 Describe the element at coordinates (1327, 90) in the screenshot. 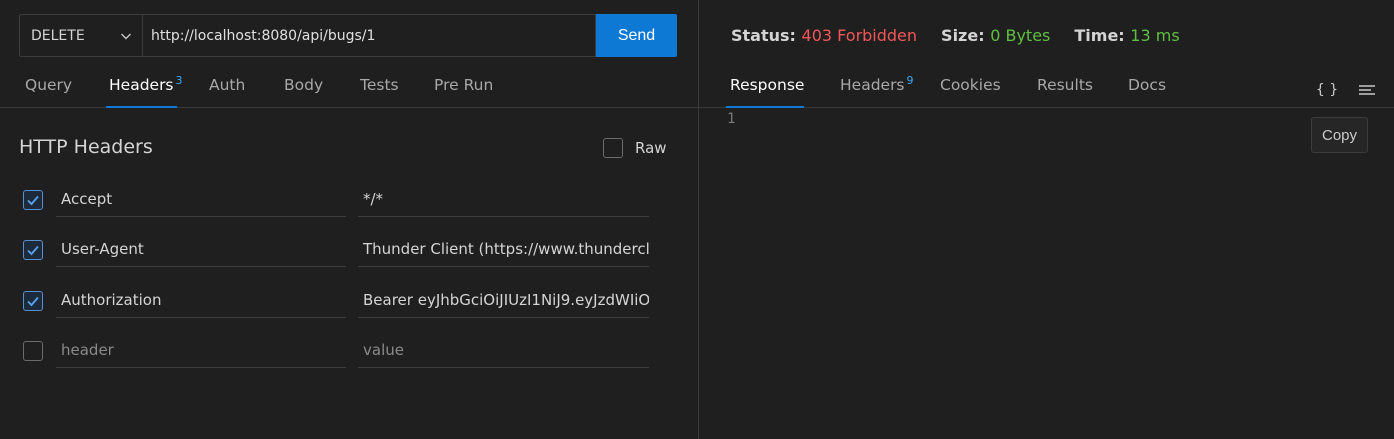

I see `braces-icon: { }` at that location.